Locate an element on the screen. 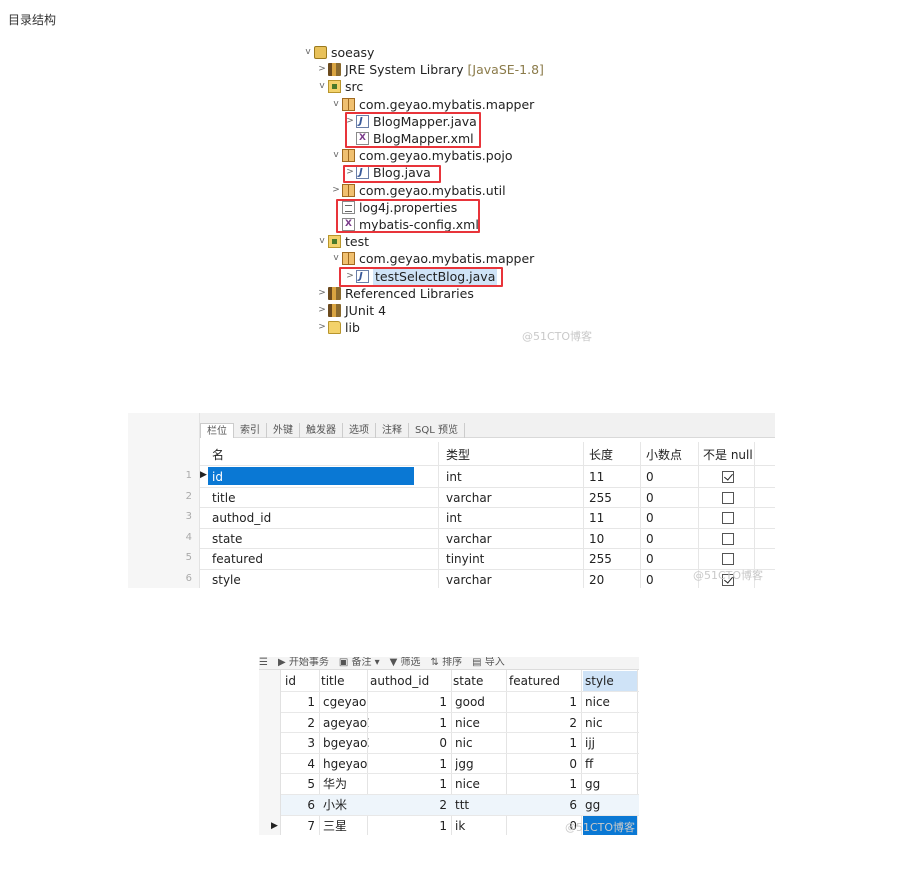  grid-cell-id: 1 is located at coordinates (299, 702).